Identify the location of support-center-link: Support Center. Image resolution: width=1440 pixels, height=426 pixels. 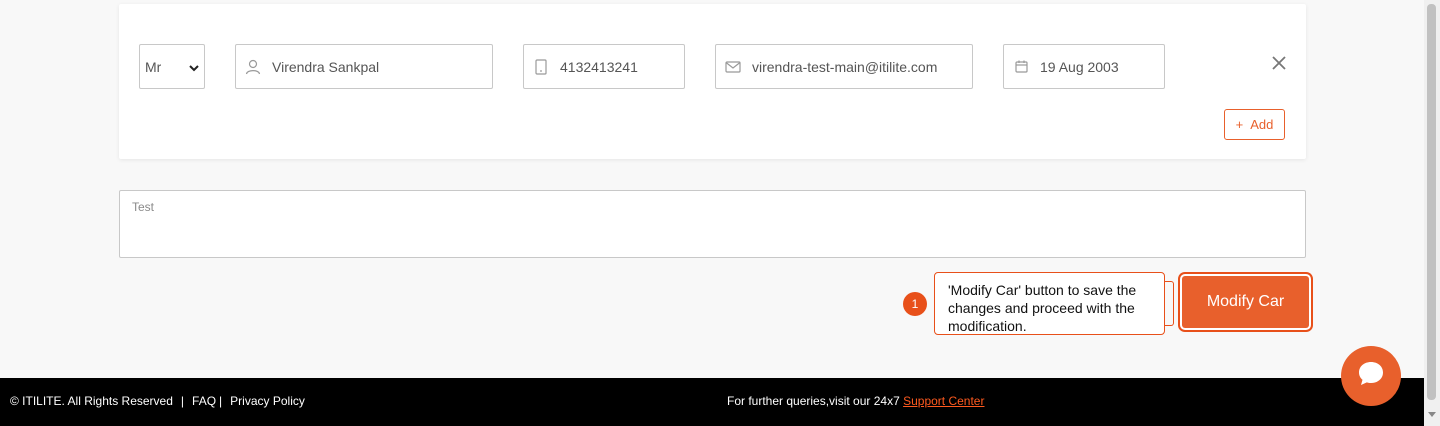
(943, 401).